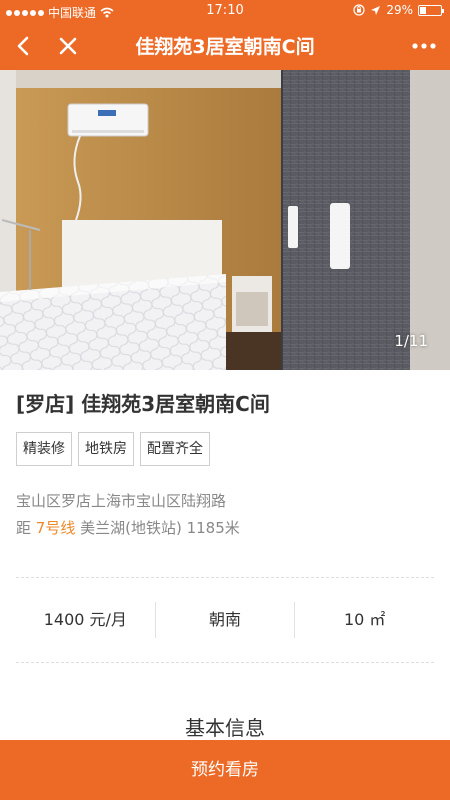 Image resolution: width=450 pixels, height=800 pixels. I want to click on feature-tags: 精装修 地铁房 配置齐全, so click(113, 449).